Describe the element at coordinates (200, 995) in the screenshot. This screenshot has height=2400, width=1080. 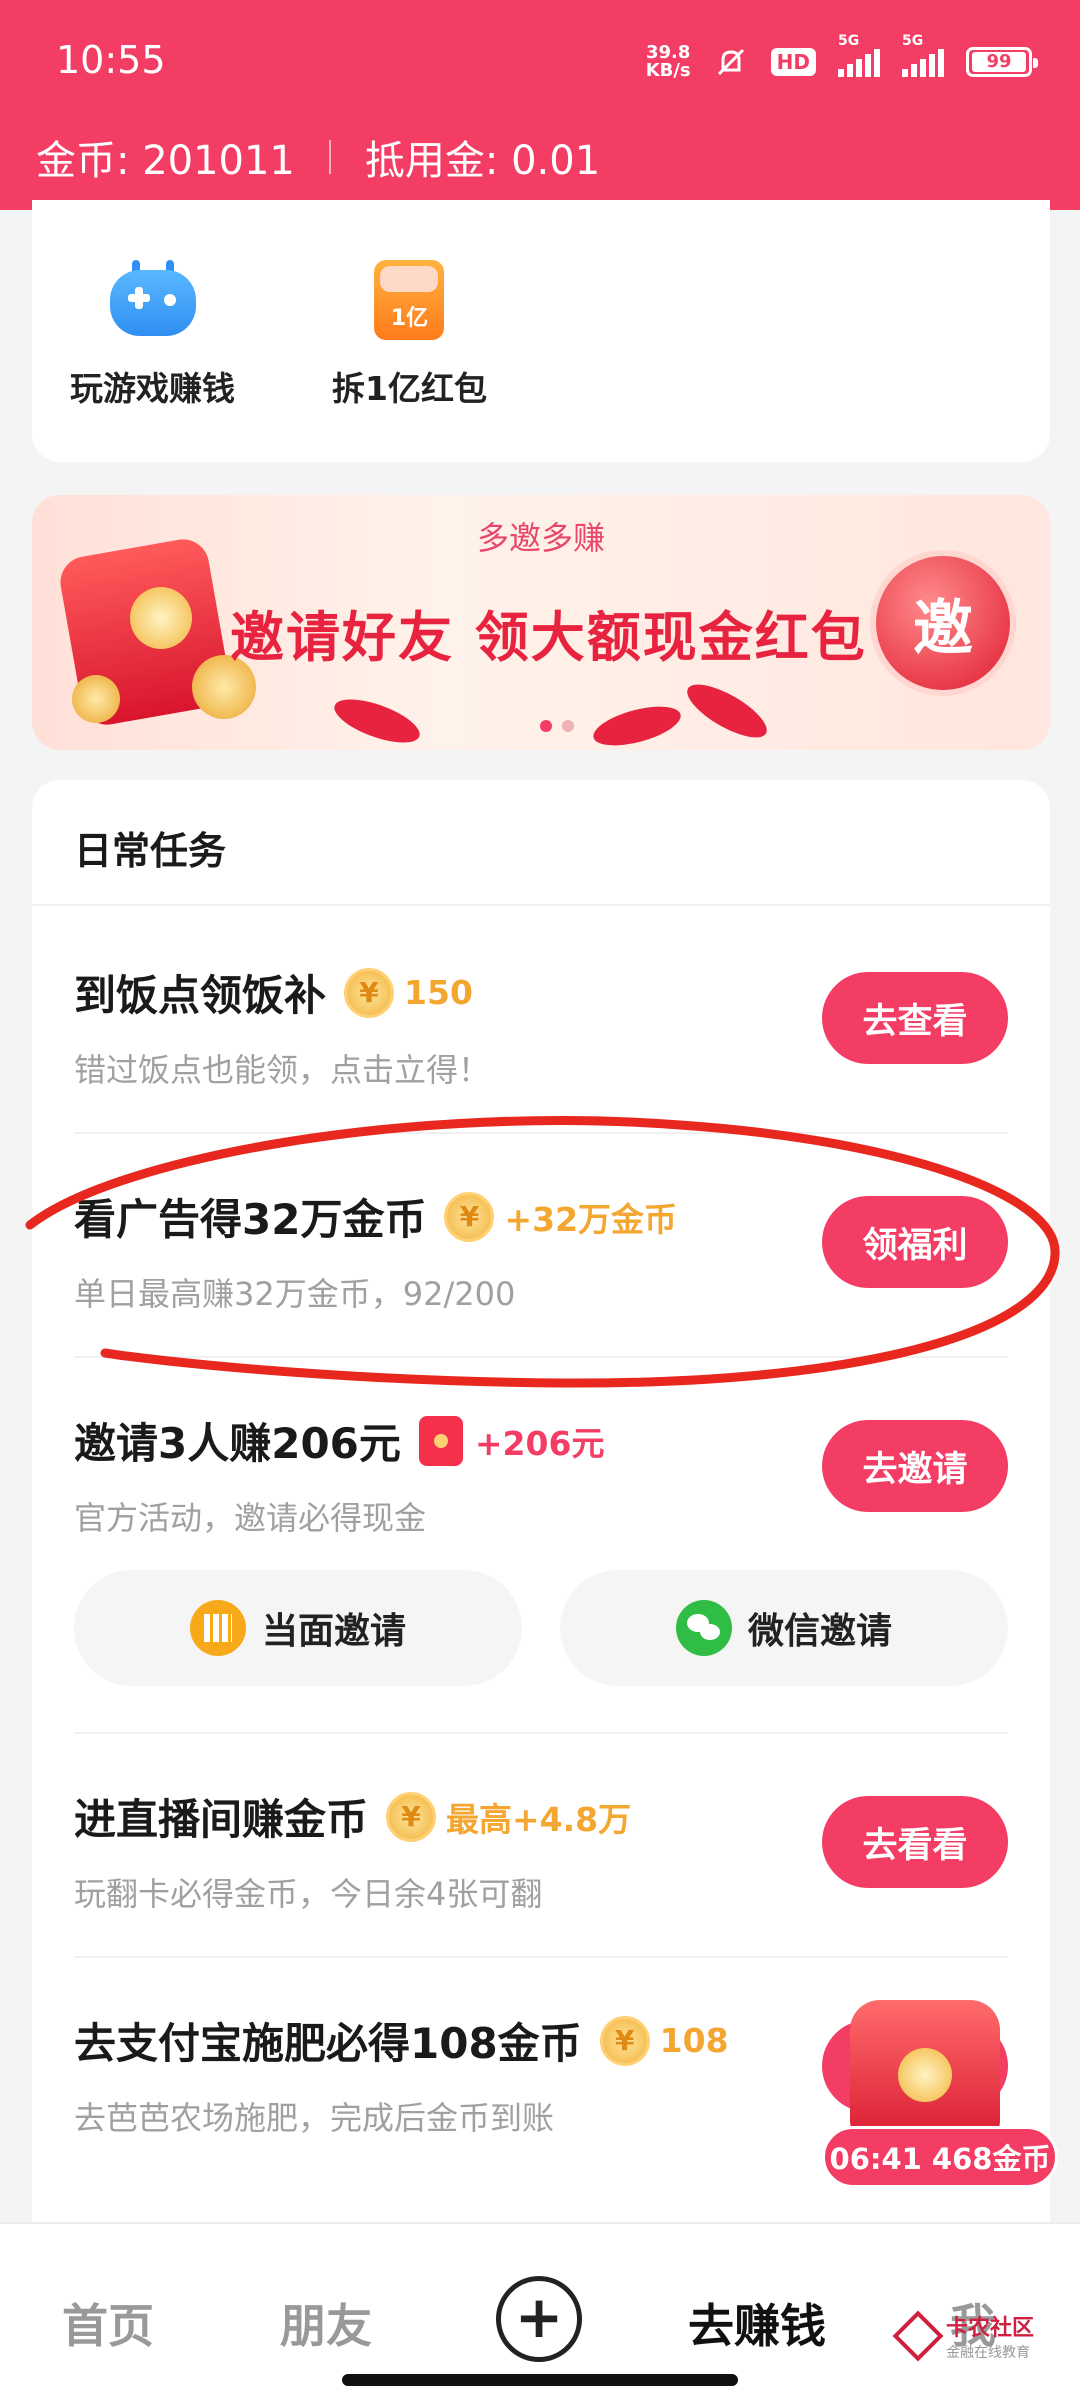
I see `task-title: 到饭点领饭补` at that location.